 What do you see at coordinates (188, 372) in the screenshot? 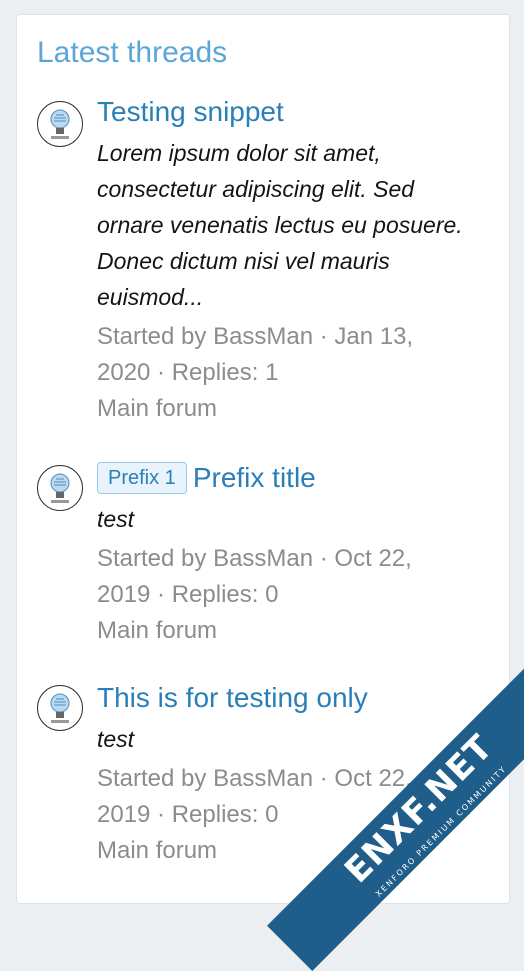
I see `thread-meta-line2: 2020 · Replies: 1` at bounding box center [188, 372].